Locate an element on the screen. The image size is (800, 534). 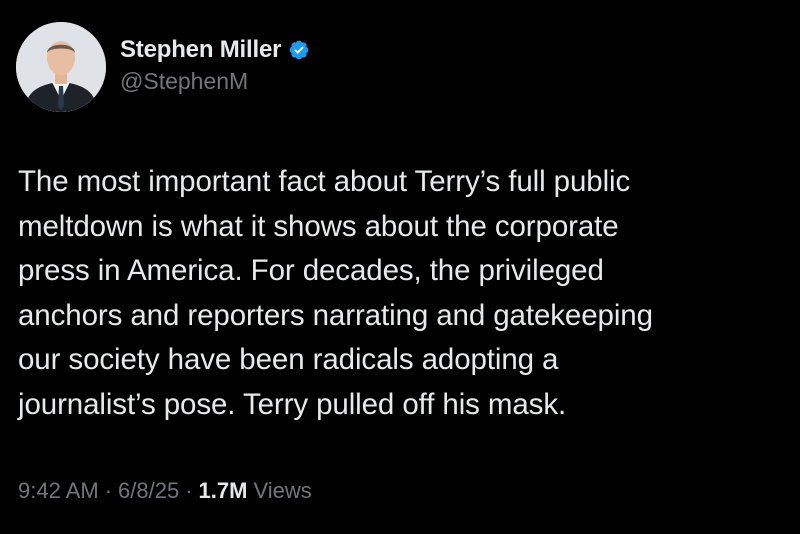
author-handle: @StephenM is located at coordinates (215, 81).